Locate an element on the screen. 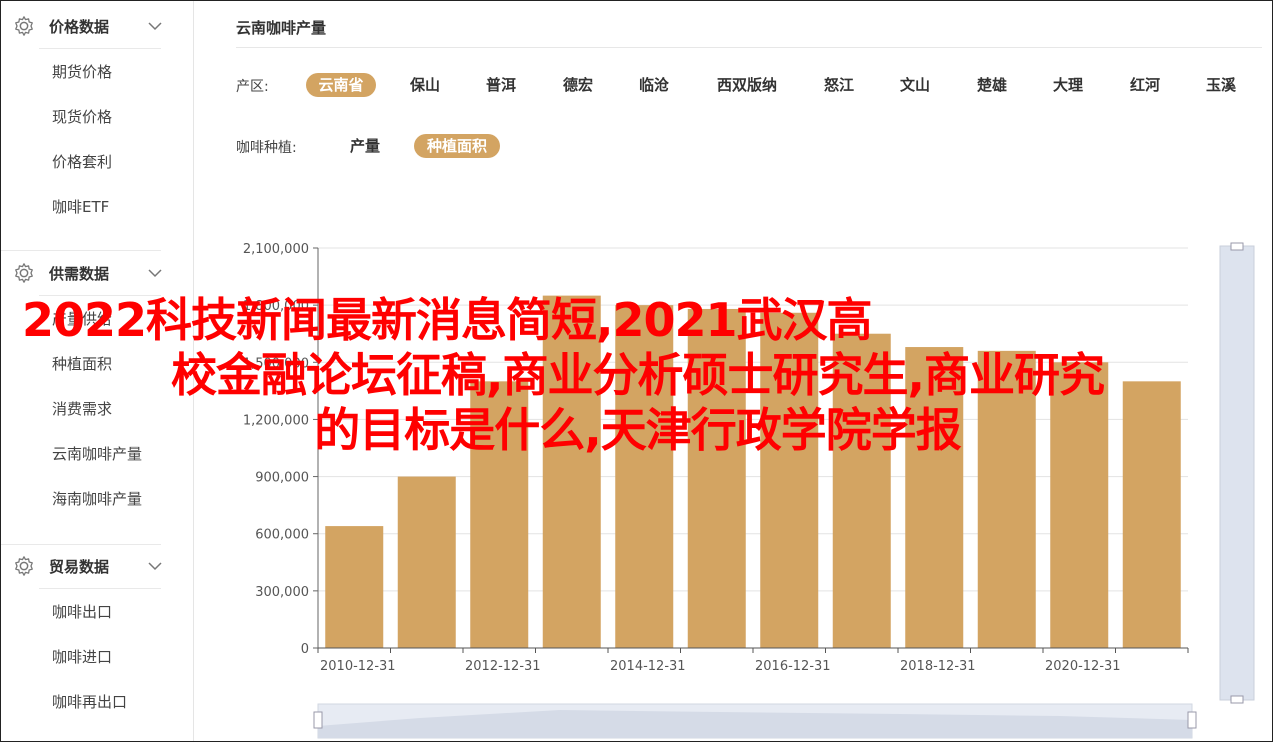 This screenshot has height=744, width=1275. sidebar-item-price-arbitrage: 价格套利 is located at coordinates (82, 162).